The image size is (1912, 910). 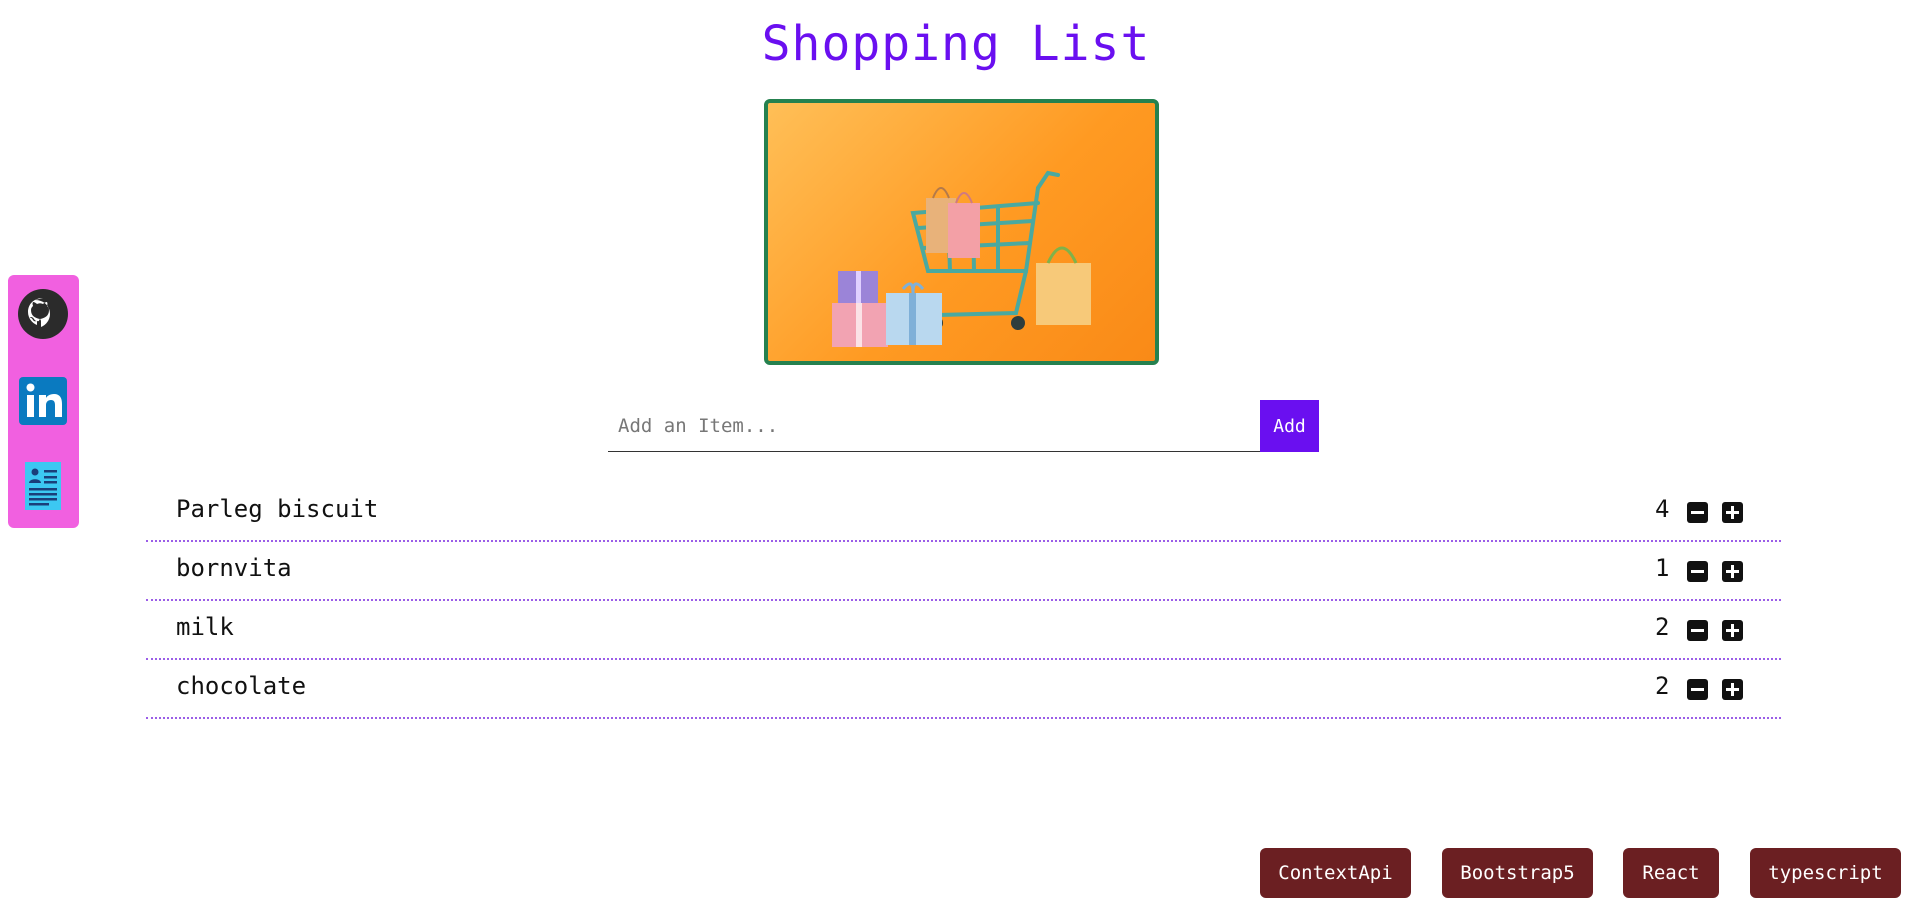 I want to click on resume-icon, so click(x=43, y=486).